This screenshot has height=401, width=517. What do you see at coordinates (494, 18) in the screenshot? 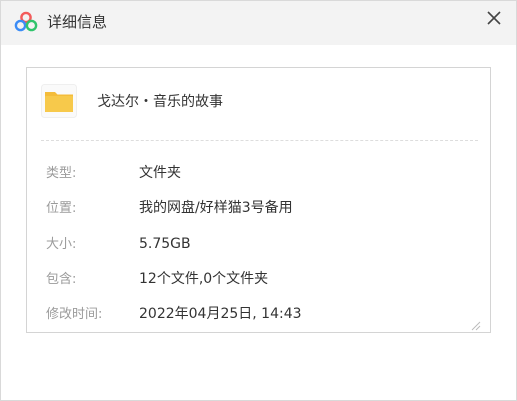
I see `close-icon` at bounding box center [494, 18].